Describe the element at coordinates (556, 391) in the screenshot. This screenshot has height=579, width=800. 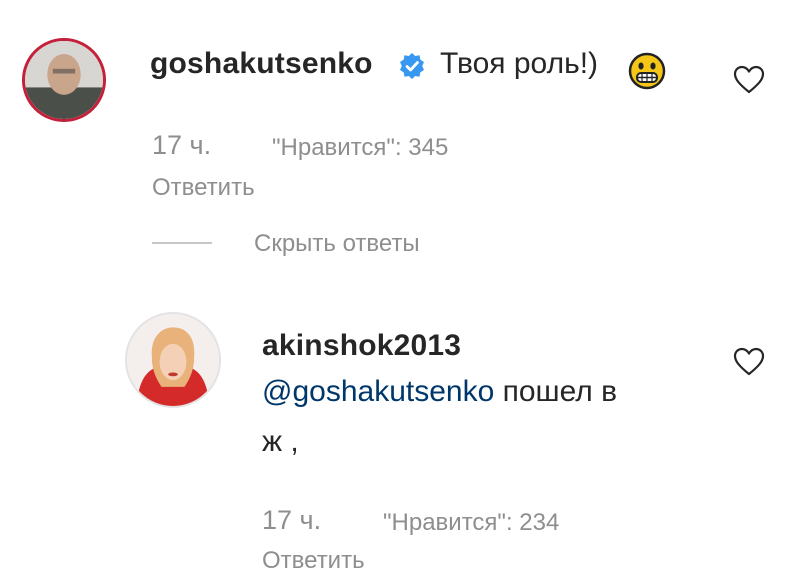
I see `reply-text: пошел в` at that location.